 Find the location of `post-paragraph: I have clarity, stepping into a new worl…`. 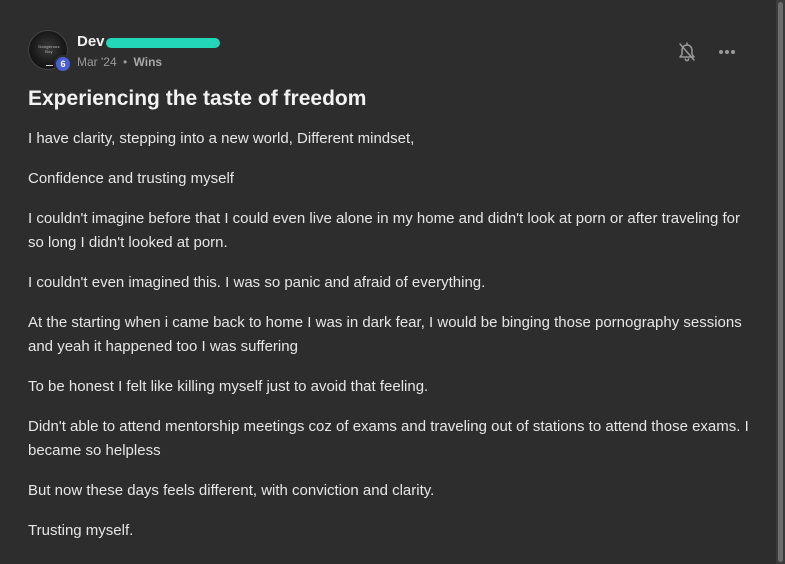

post-paragraph: I have clarity, stepping into a new worl… is located at coordinates (221, 138).